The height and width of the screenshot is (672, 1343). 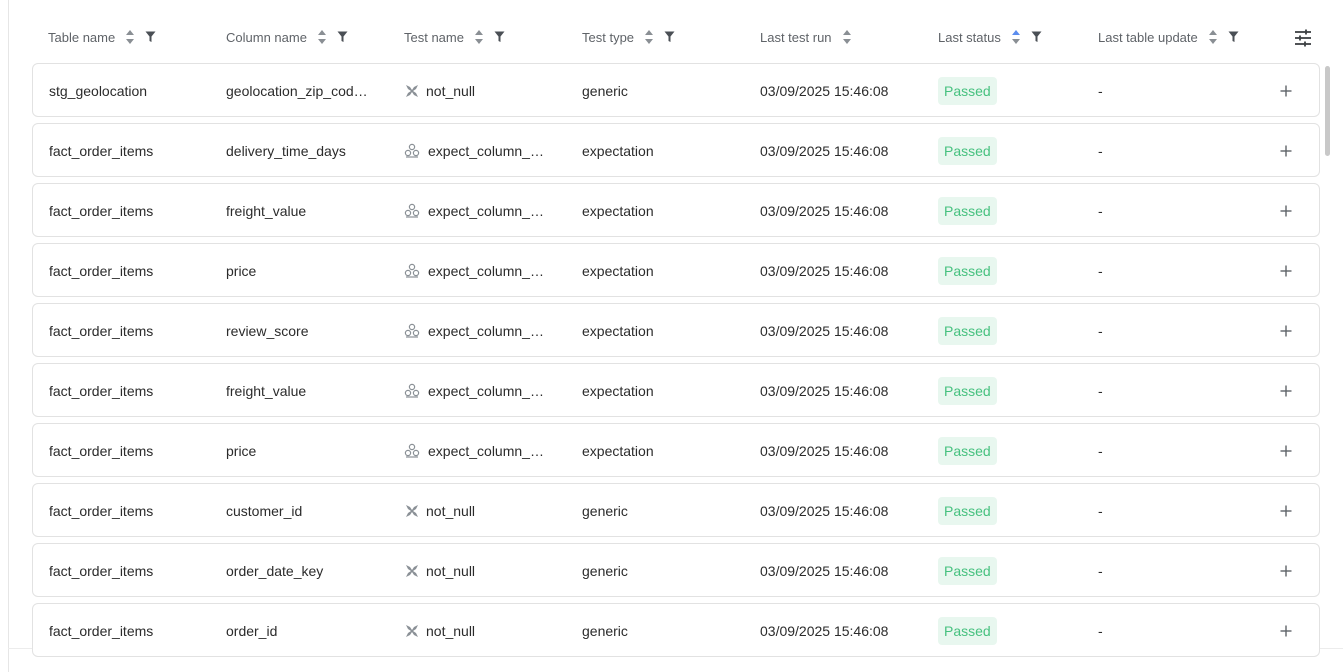 I want to click on column-name-cell: order_date_key, so click(x=275, y=571).